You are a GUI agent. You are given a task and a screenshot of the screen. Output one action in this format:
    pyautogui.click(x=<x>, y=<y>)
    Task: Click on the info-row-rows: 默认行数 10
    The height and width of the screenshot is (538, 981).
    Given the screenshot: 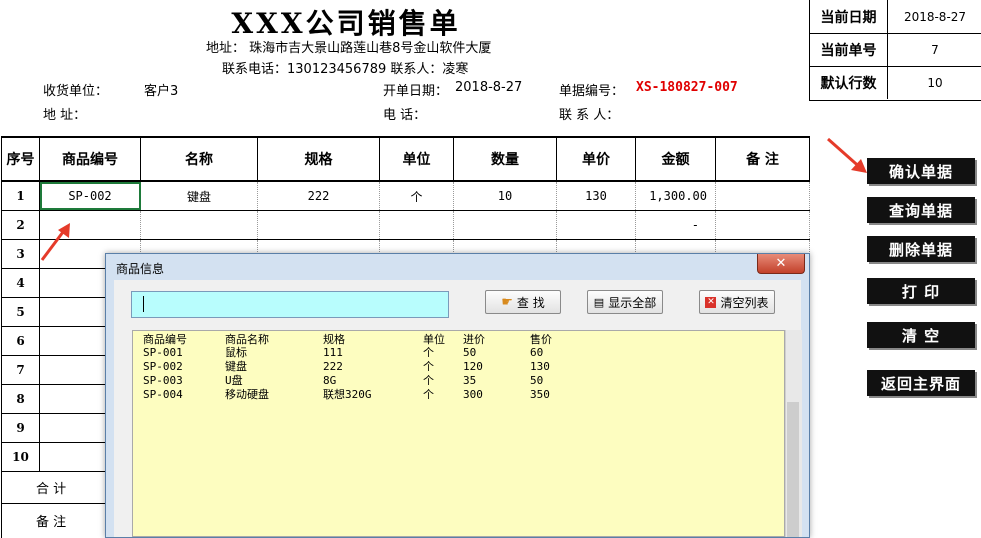 What is the action you would take?
    pyautogui.click(x=895, y=82)
    